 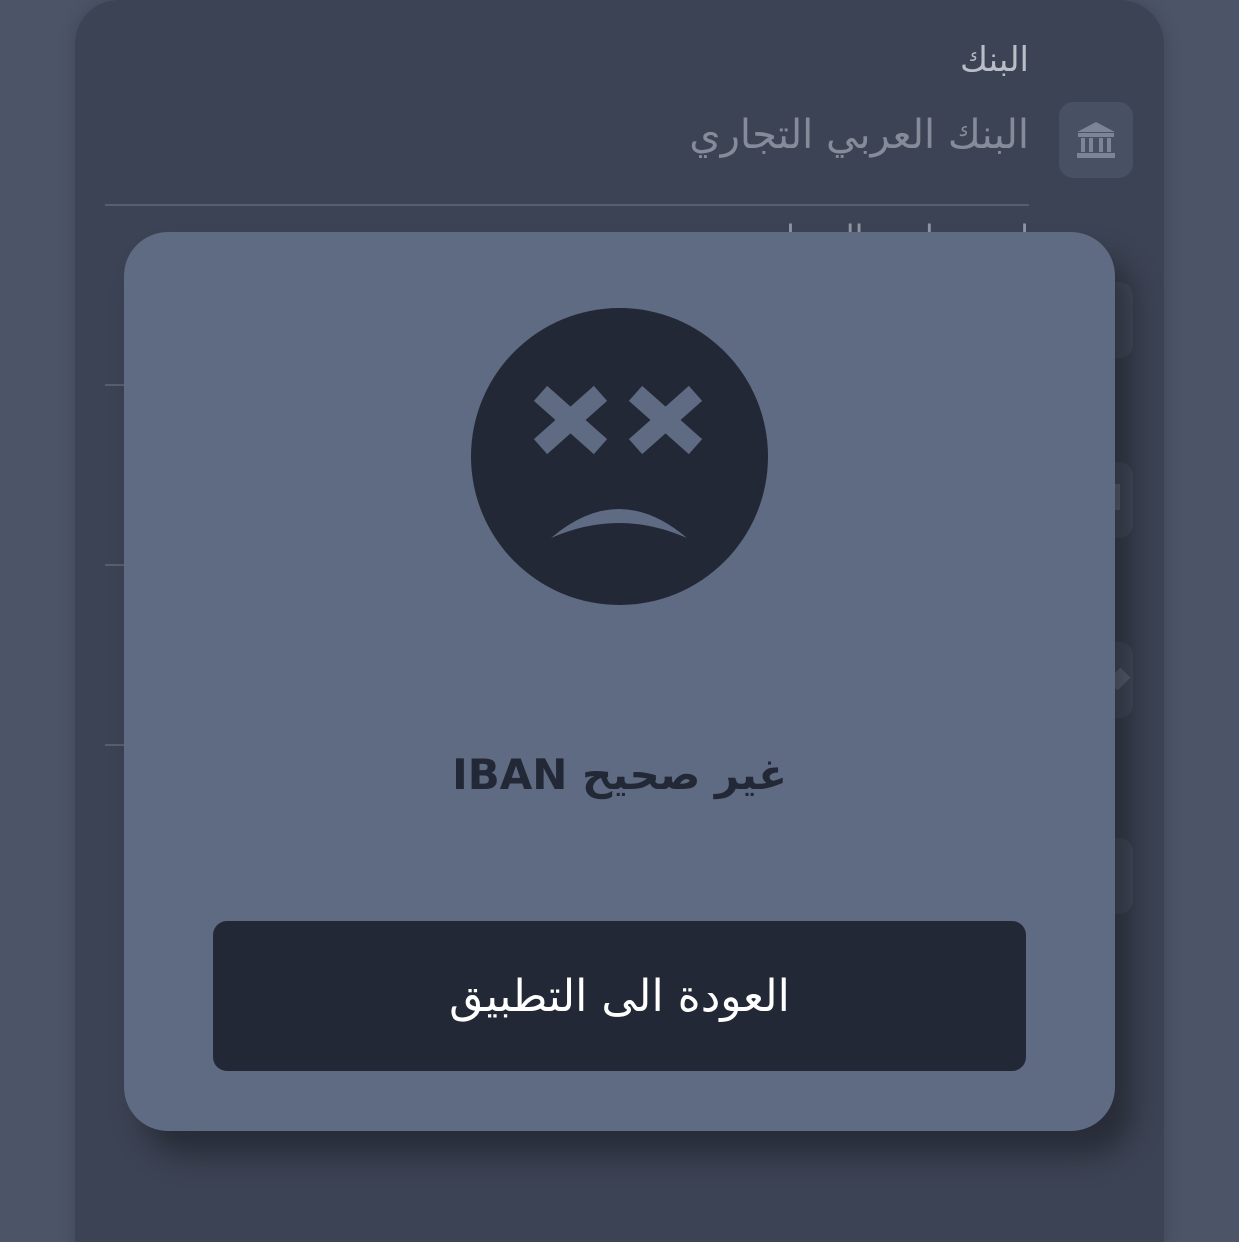 What do you see at coordinates (994, 60) in the screenshot?
I see `bank-field-label: البنك` at bounding box center [994, 60].